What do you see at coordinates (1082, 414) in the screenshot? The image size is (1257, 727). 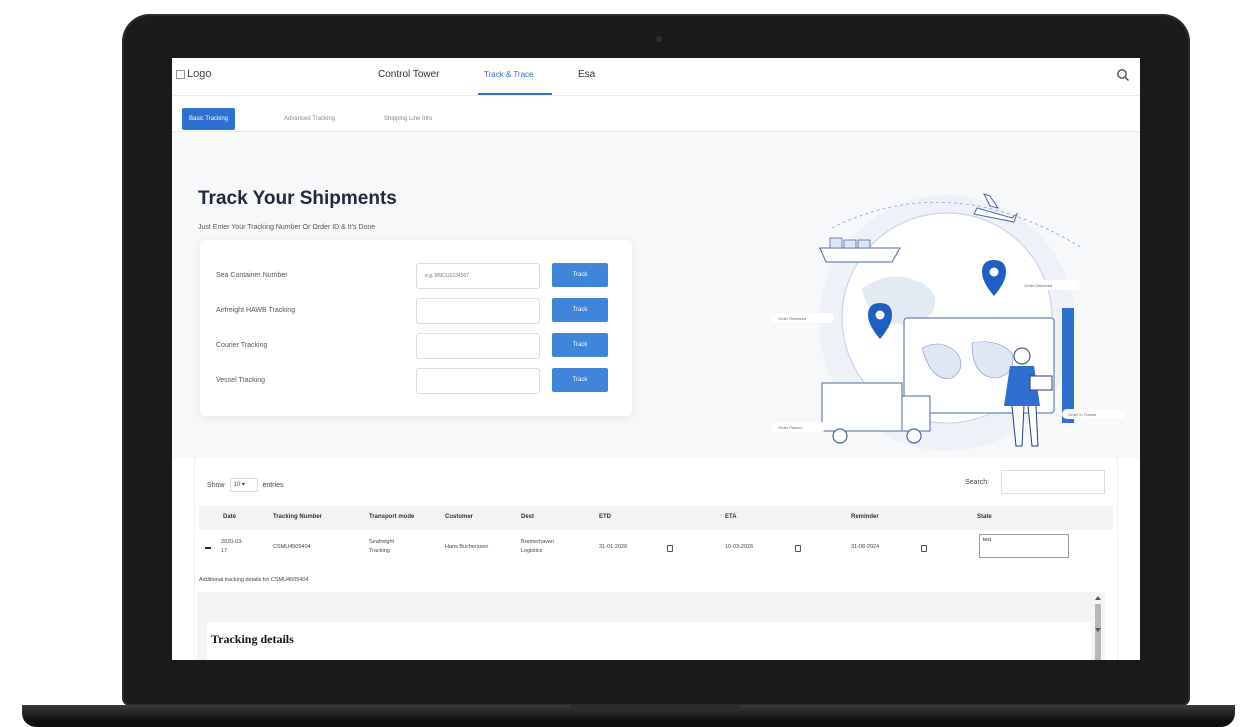 I see `illustration-label: Order In Transit` at bounding box center [1082, 414].